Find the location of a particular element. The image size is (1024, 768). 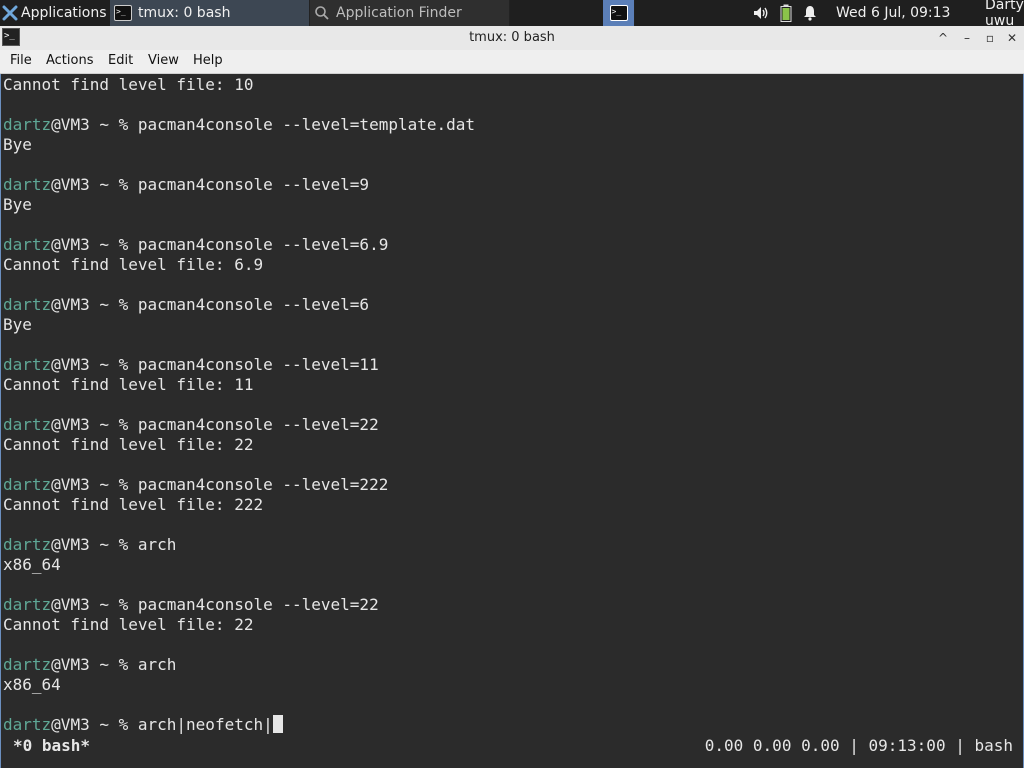

command-text: pacman4console --level=11 is located at coordinates (258, 364).